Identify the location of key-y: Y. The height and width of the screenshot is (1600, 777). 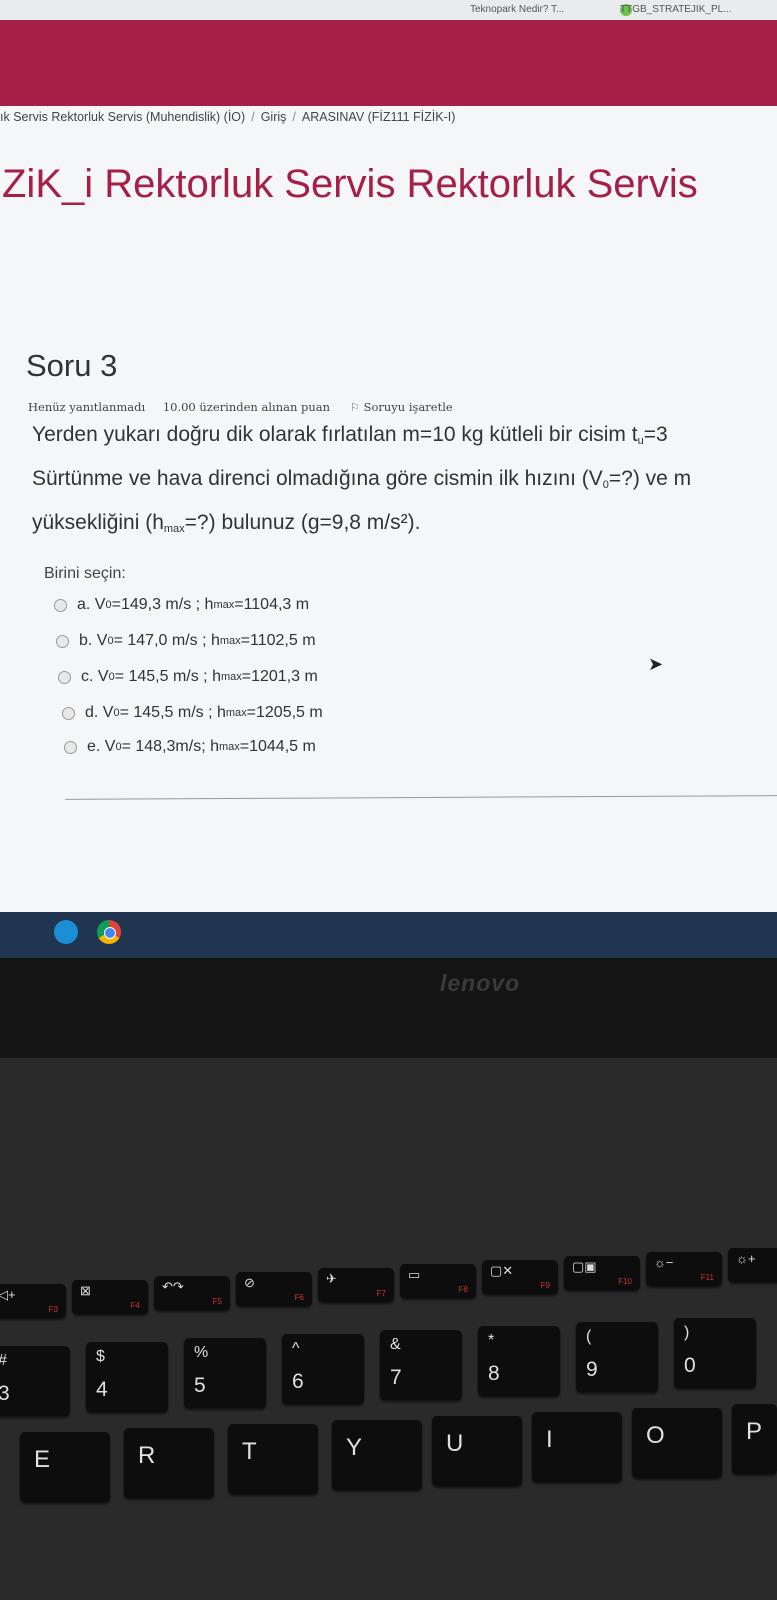
(377, 1455).